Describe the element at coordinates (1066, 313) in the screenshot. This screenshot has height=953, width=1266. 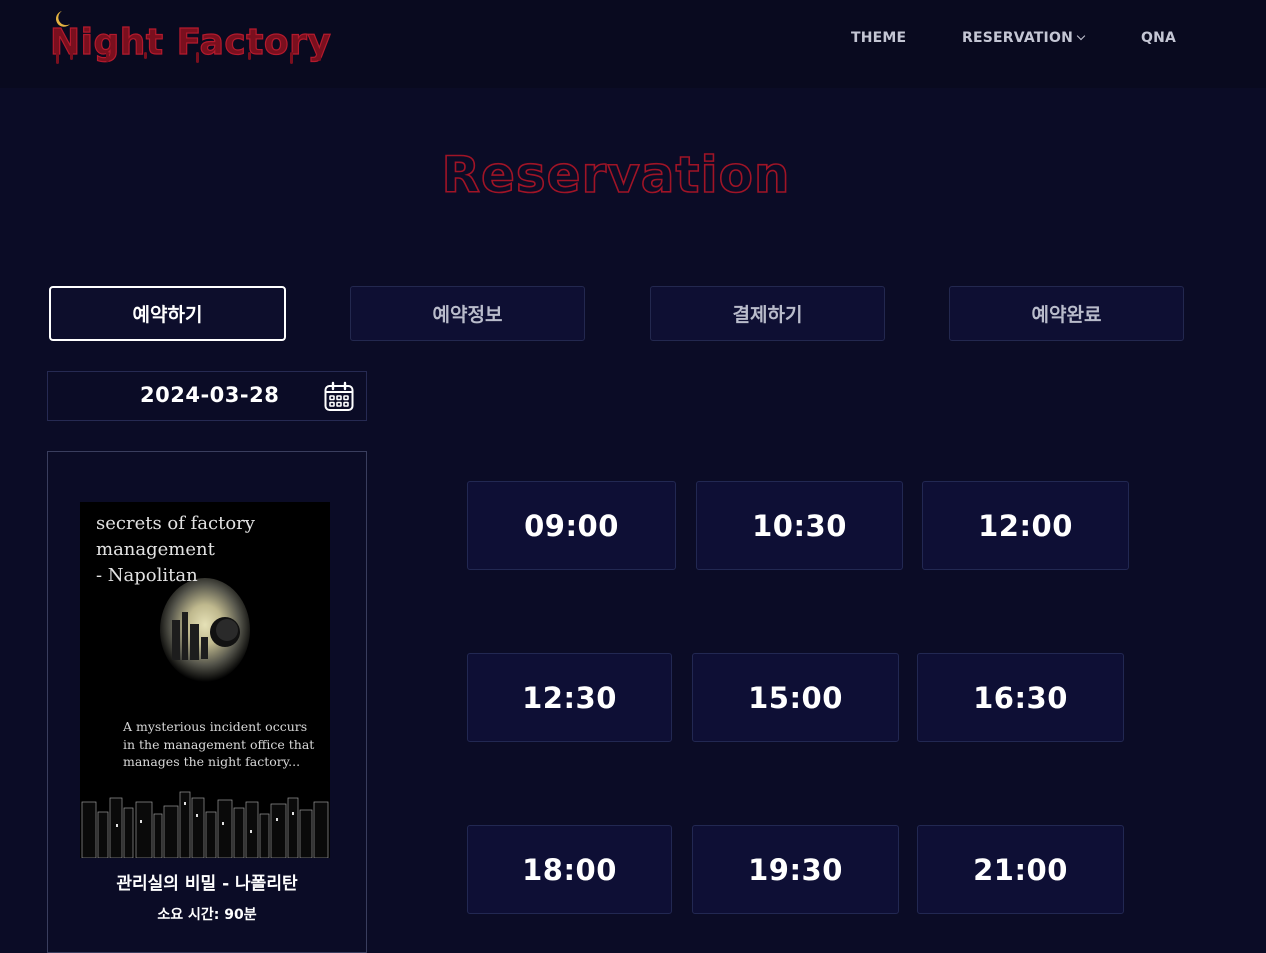
I see `step-complete: 예약완료` at that location.